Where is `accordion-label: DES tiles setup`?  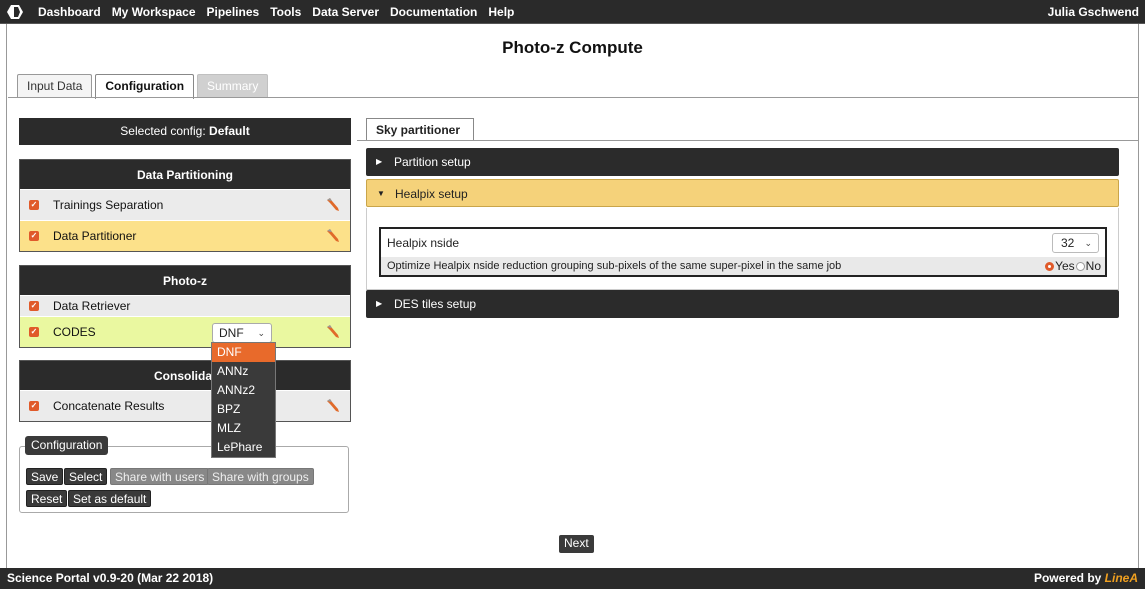
accordion-label: DES tiles setup is located at coordinates (435, 304).